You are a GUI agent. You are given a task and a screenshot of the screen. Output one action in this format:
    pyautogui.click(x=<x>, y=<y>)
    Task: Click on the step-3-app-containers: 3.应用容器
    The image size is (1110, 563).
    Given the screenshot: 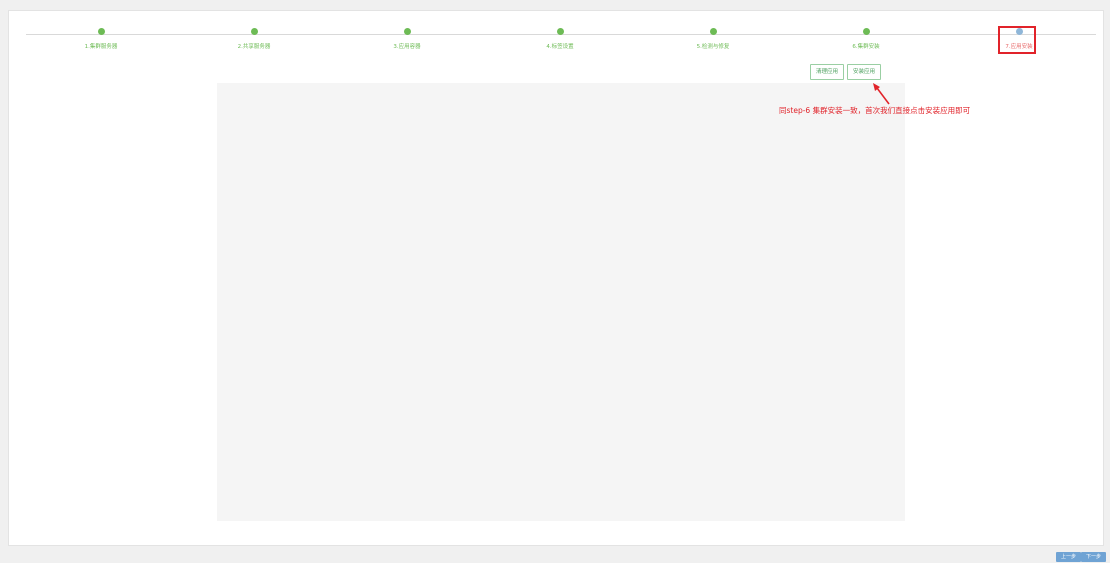 What is the action you would take?
    pyautogui.click(x=407, y=39)
    